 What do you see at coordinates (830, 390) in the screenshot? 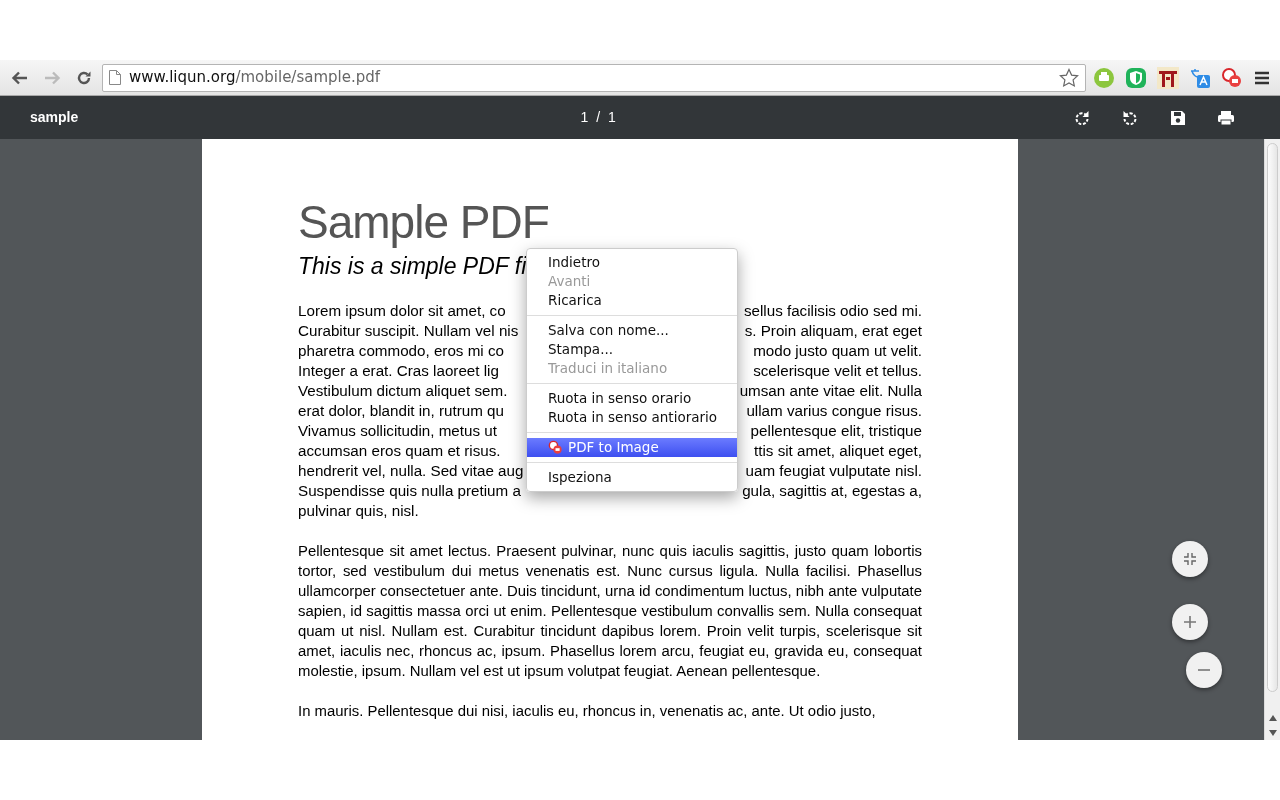
I see `paragraph-line: umsan ante vitae elit. Nulla` at bounding box center [830, 390].